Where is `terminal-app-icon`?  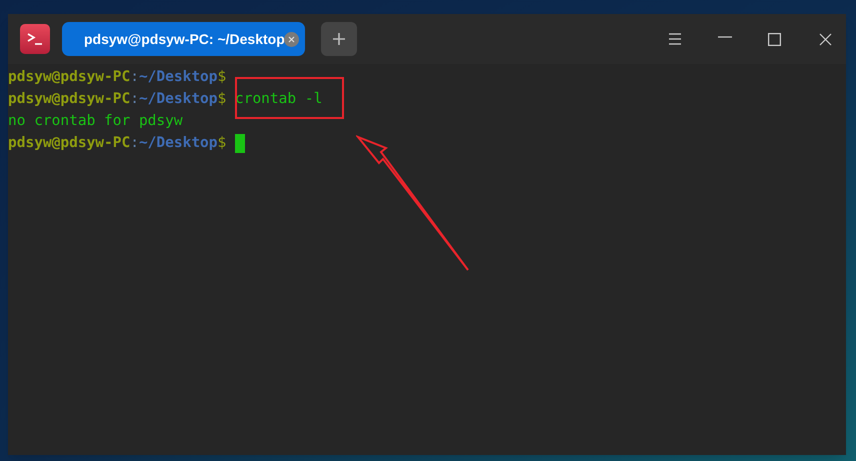 terminal-app-icon is located at coordinates (35, 39).